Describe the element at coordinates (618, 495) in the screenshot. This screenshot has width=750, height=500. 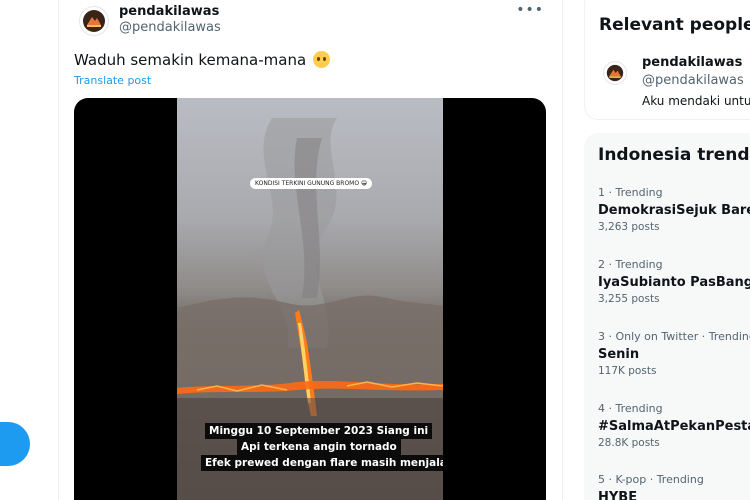
I see `trend-name: HYBE` at that location.